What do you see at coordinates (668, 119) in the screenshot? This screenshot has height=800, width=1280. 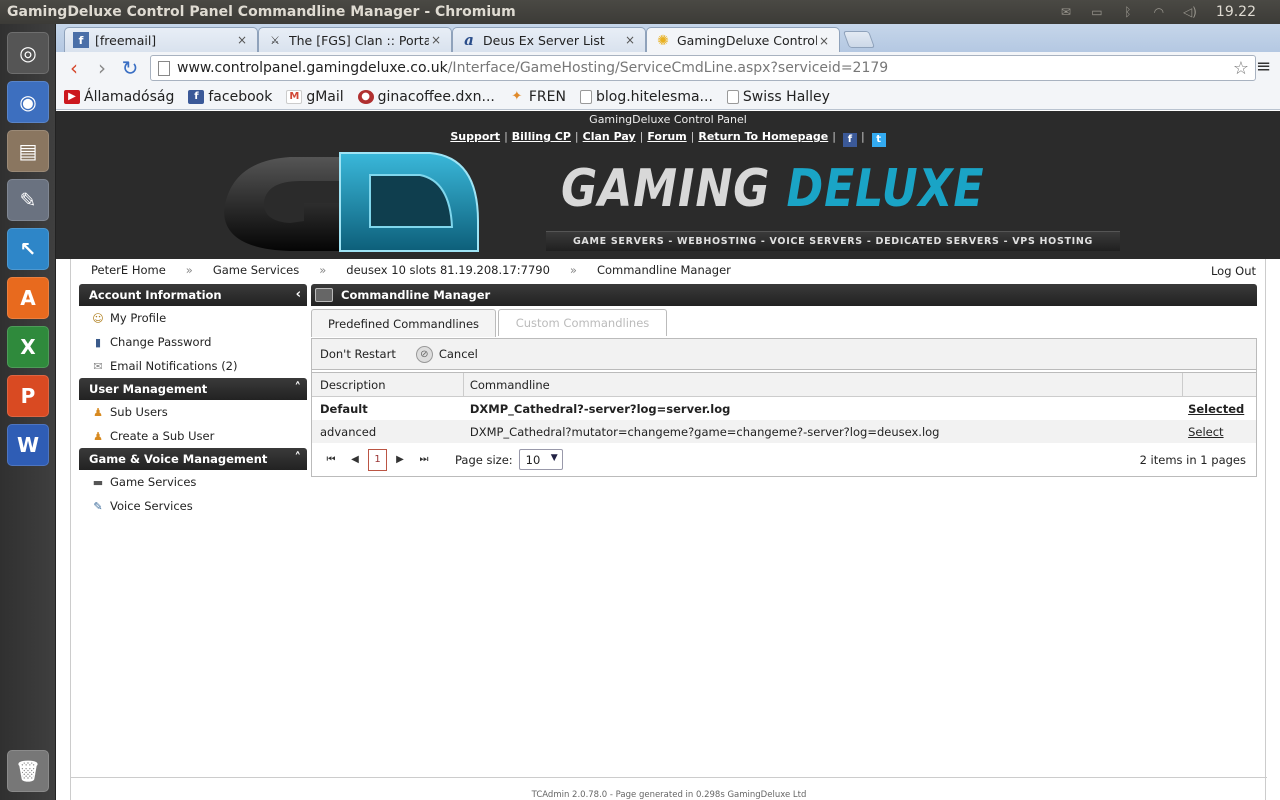 I see `panel-title: GamingDeluxe Control Panel` at bounding box center [668, 119].